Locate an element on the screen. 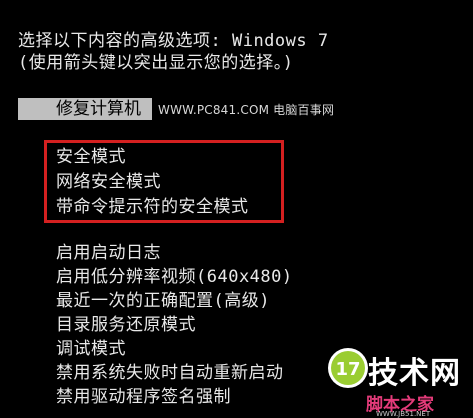 The image size is (473, 418). option-disable-auto-restart: 禁用系统失败时自动重新启动 is located at coordinates (170, 373).